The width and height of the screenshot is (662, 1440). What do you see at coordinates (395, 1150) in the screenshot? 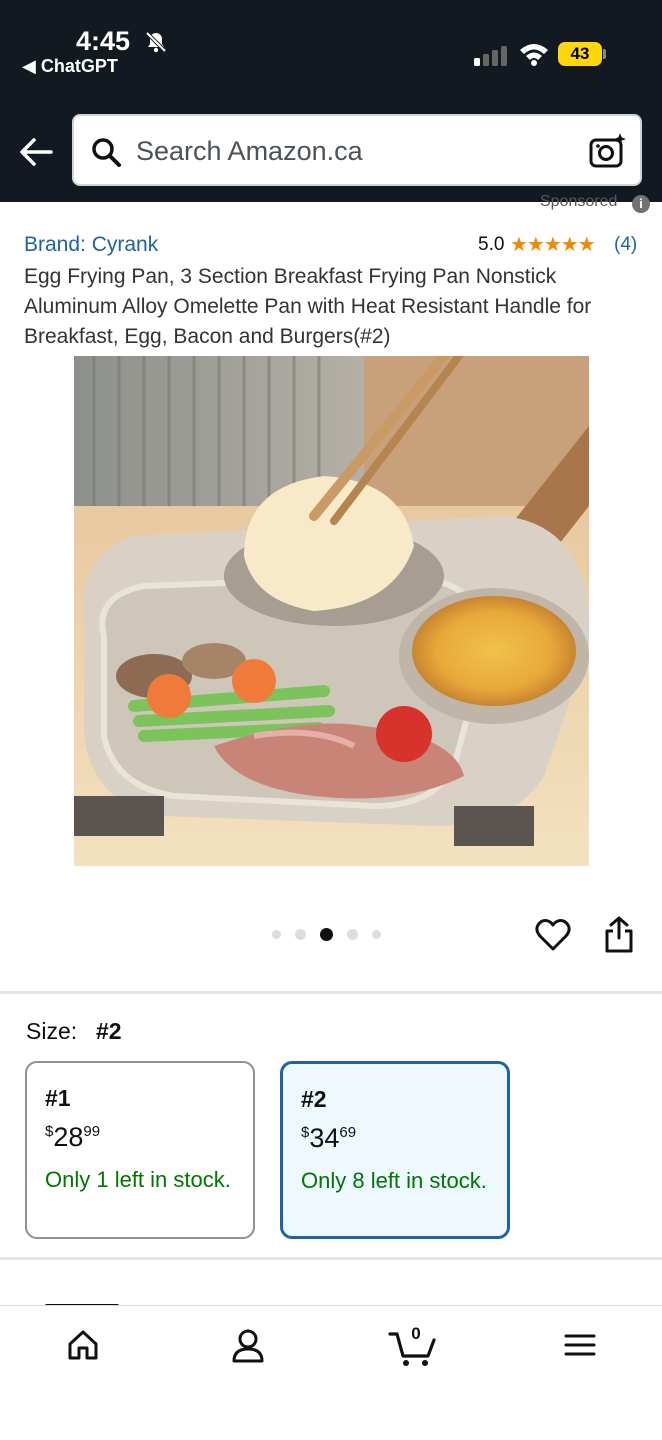
I see `size-option-2: #2 $3469 Only 8 left in stock.` at bounding box center [395, 1150].